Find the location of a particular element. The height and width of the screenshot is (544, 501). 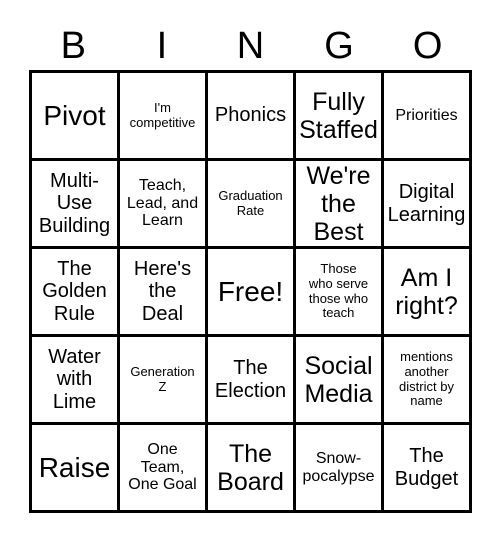

bingo-cell-o3: Am I right? is located at coordinates (428, 293).